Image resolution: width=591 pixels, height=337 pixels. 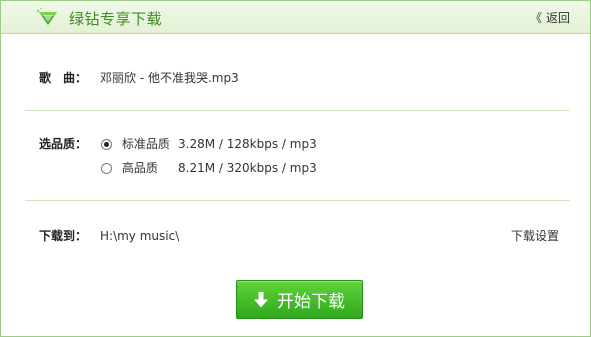 I want to click on quality-option-high: 高品质, so click(x=129, y=167).